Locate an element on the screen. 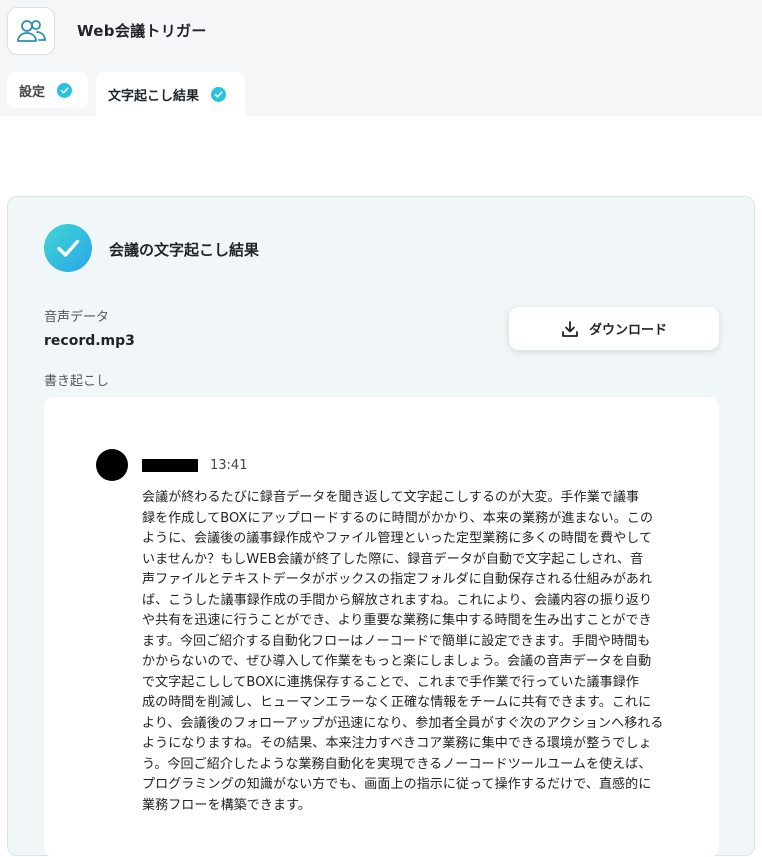  success-check-icon is located at coordinates (68, 248).